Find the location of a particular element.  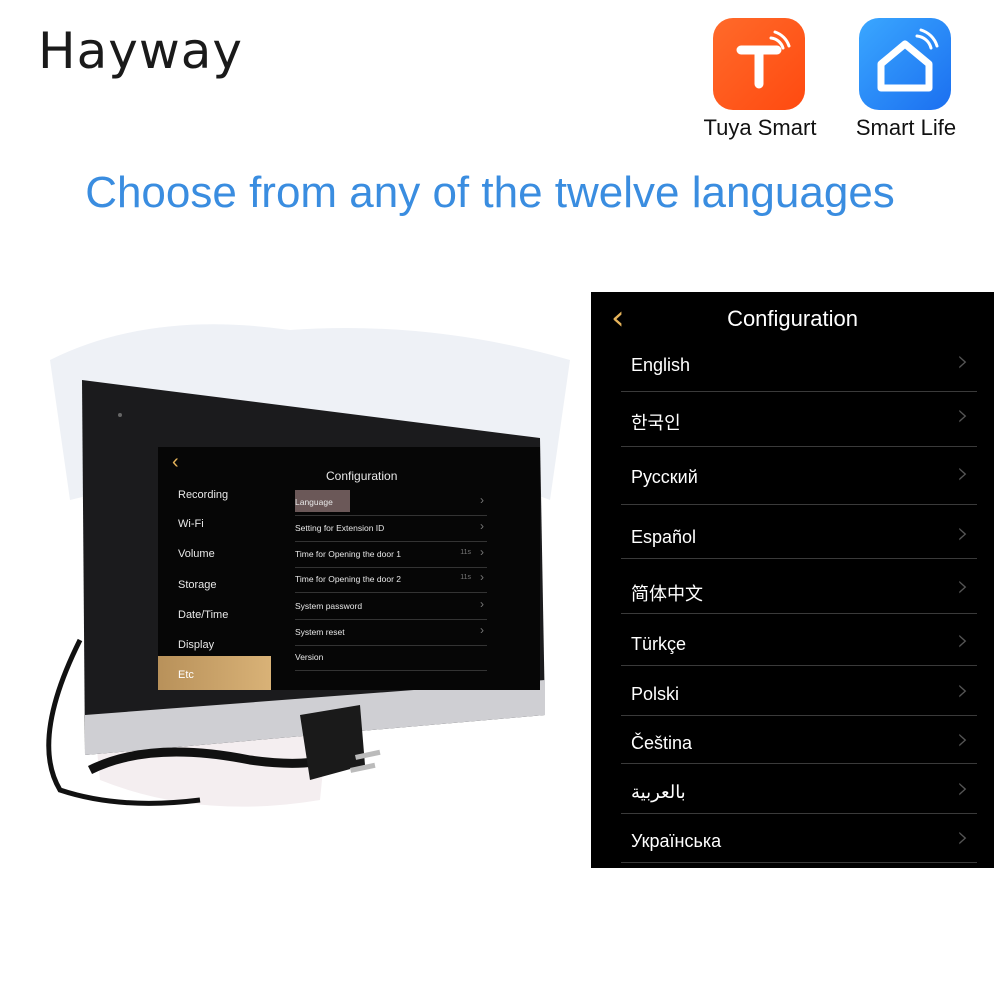

option-version: Version is located at coordinates (391, 658).